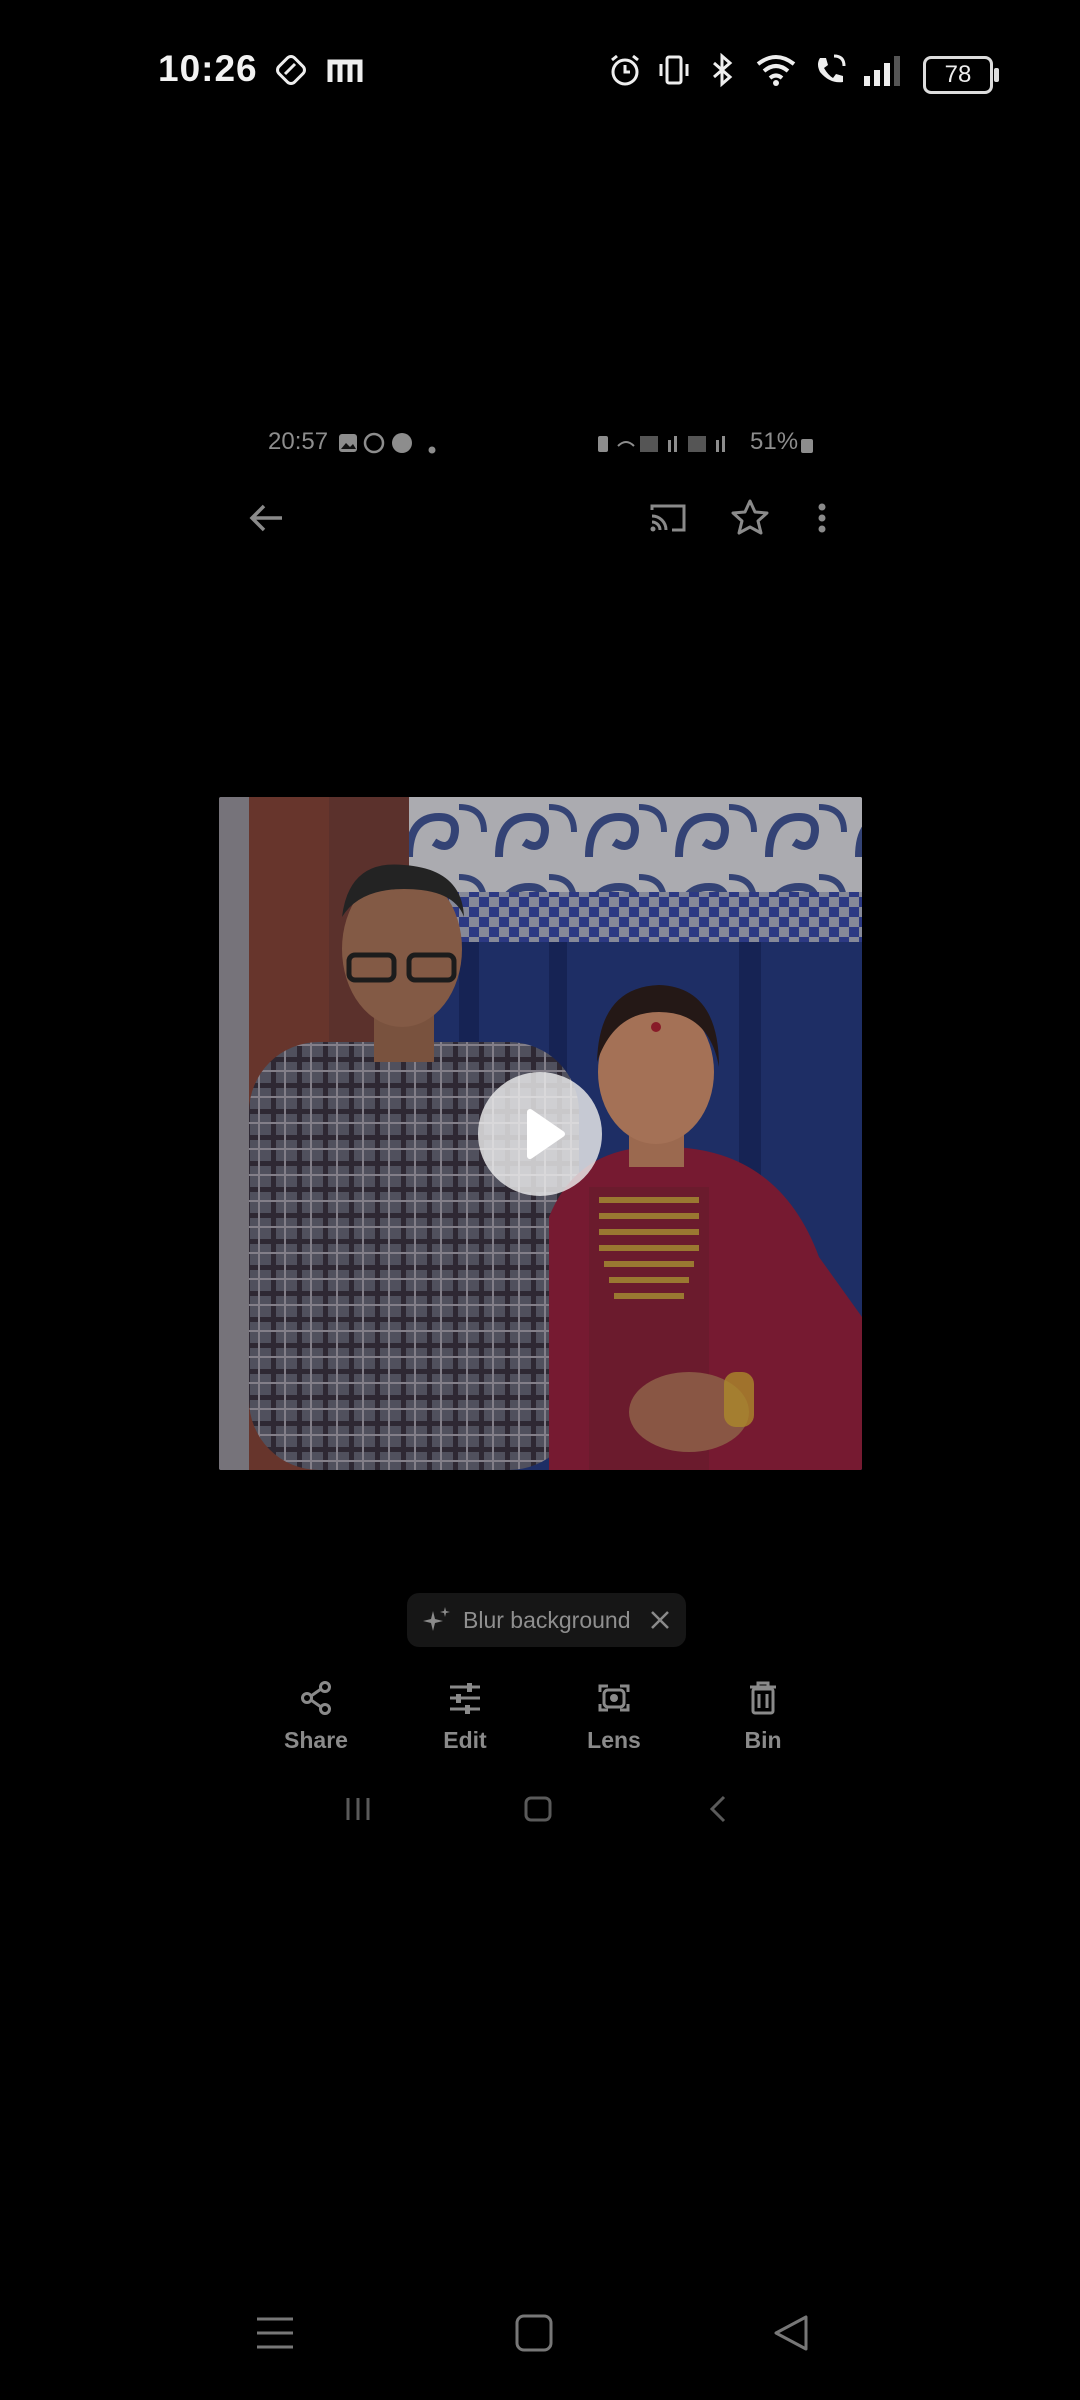  Describe the element at coordinates (437, 1622) in the screenshot. I see `sparkle-icon` at that location.